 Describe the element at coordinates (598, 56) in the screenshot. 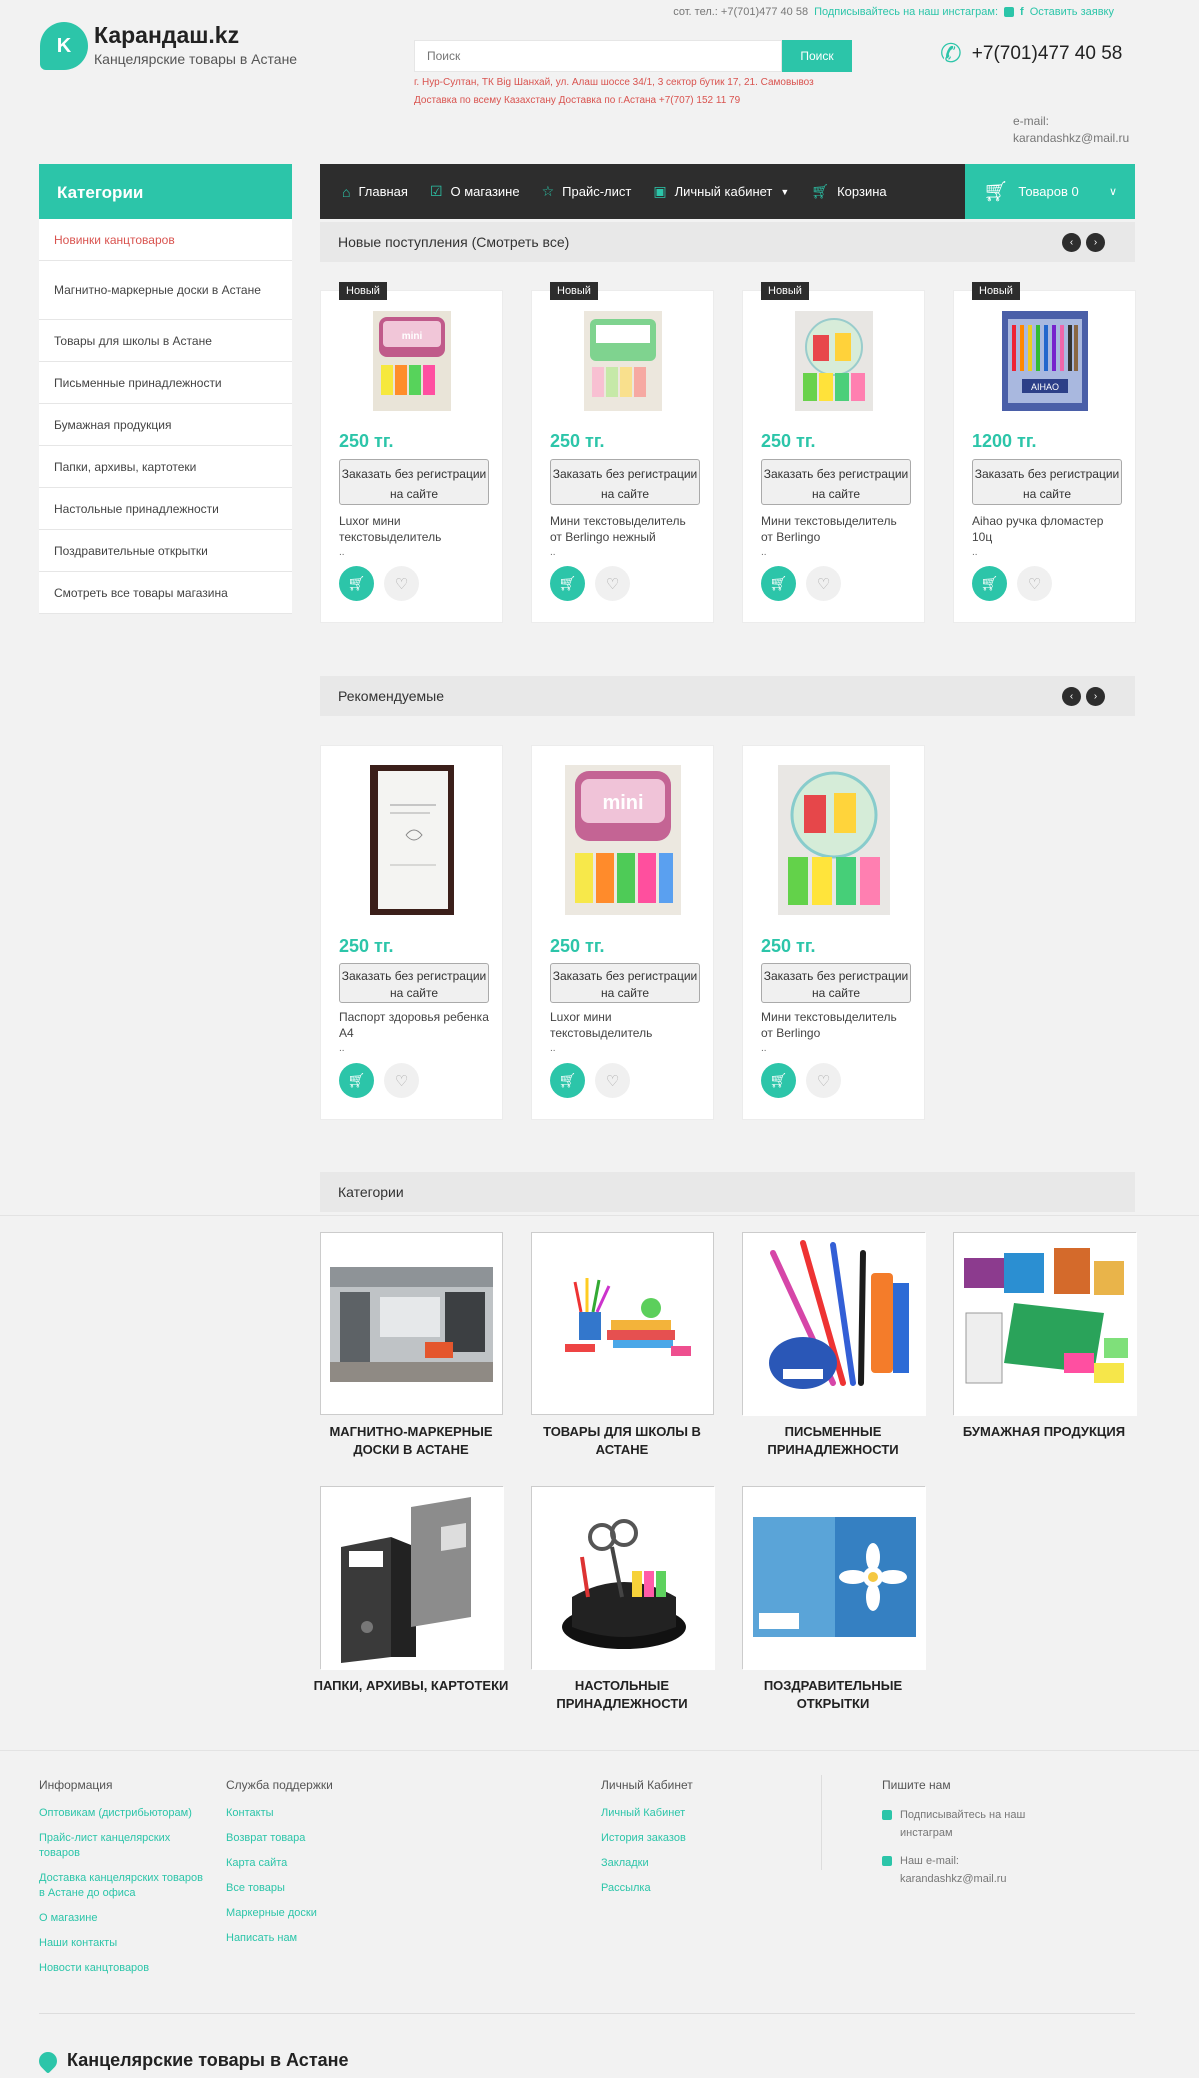

I see `search-input` at that location.